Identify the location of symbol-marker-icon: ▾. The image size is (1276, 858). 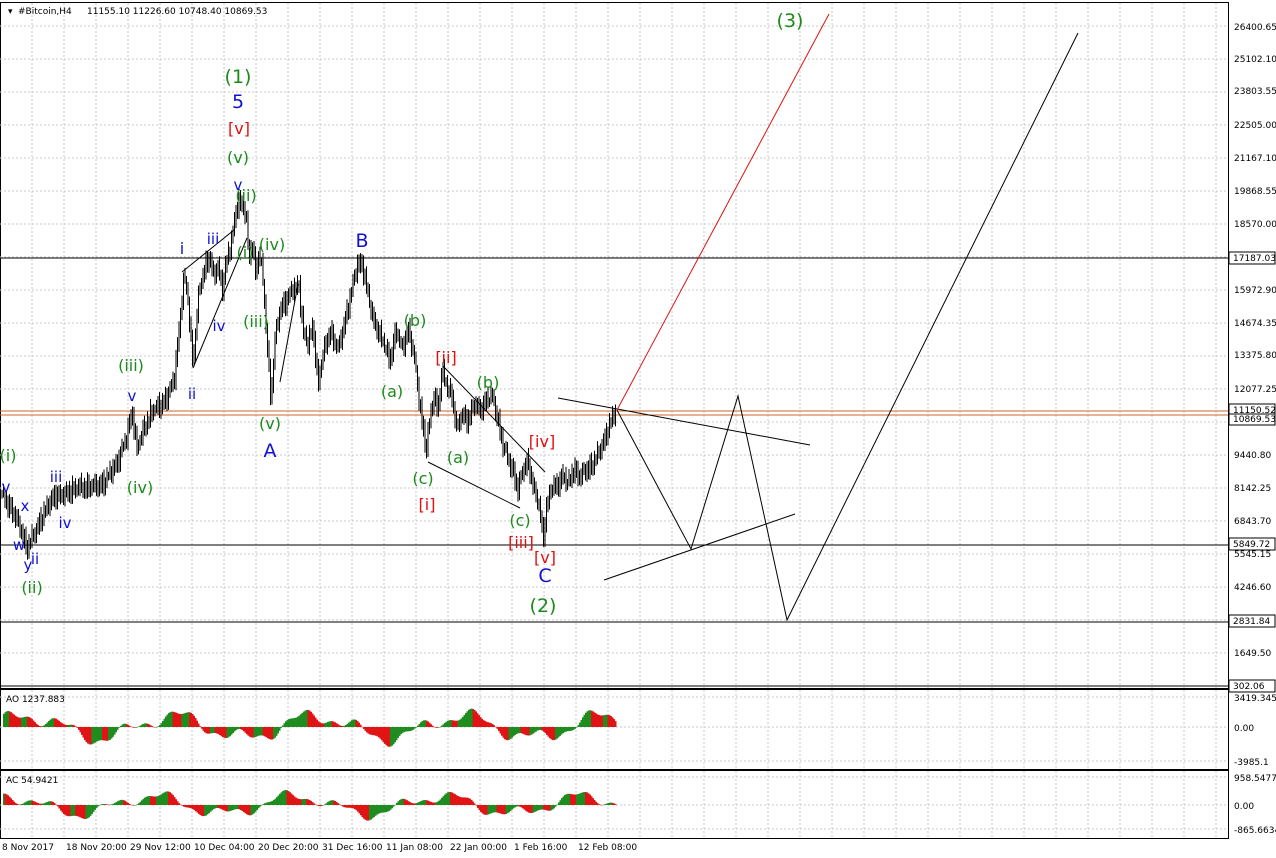
(10, 12).